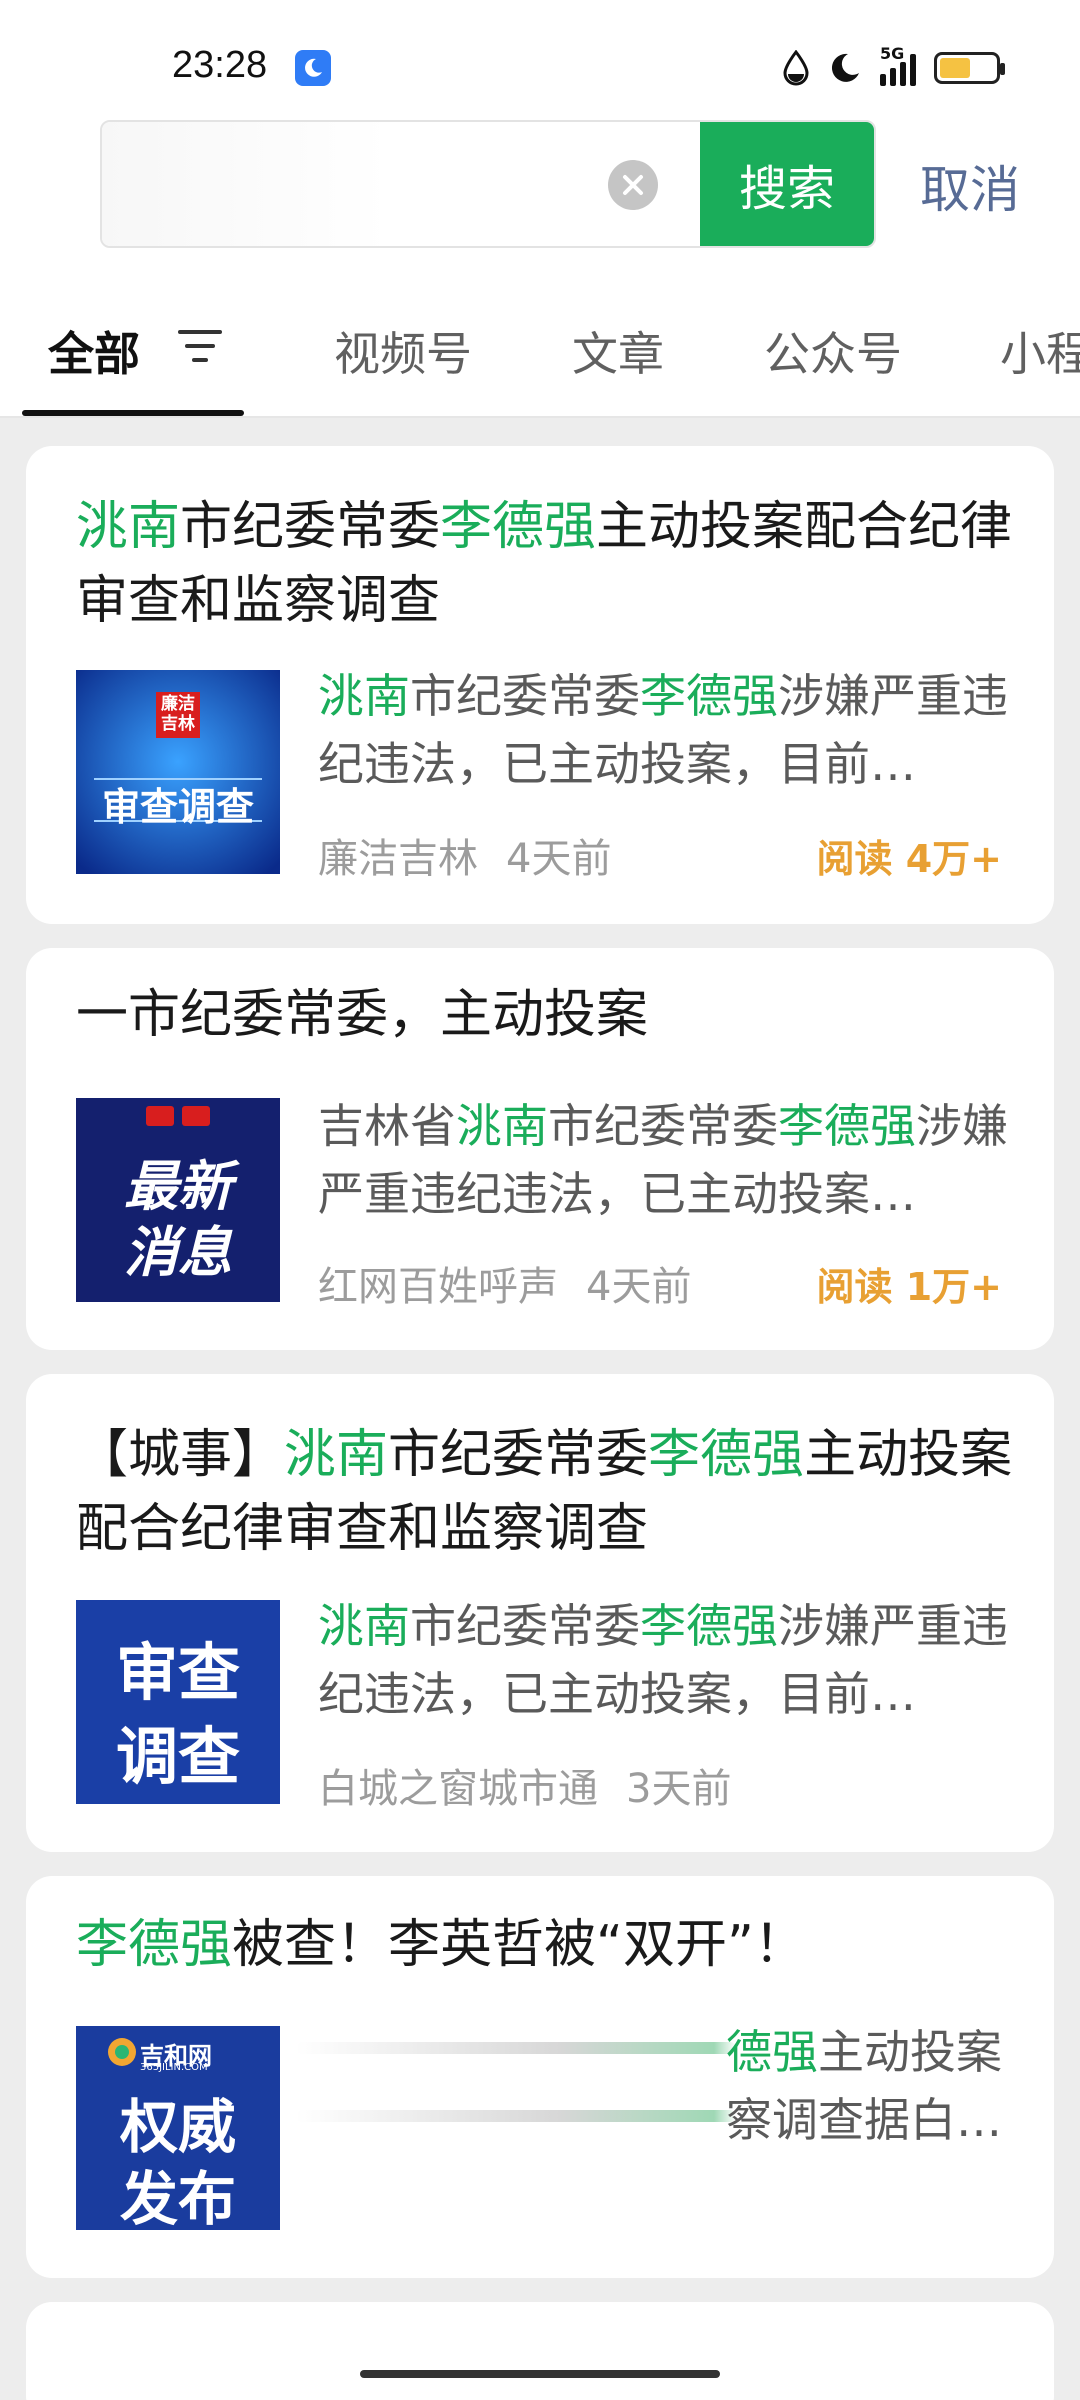 The height and width of the screenshot is (2400, 1080). What do you see at coordinates (618, 351) in the screenshot?
I see `tab-articles: 文章` at bounding box center [618, 351].